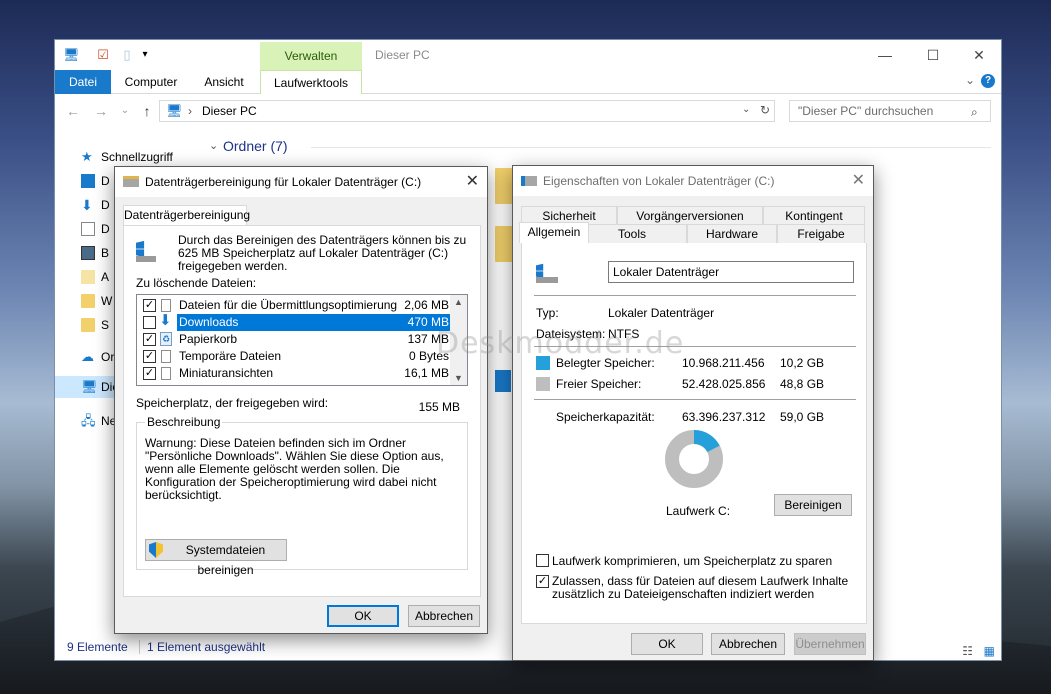  What do you see at coordinates (970, 80) in the screenshot?
I see `chevron-down-icon: ⌄` at bounding box center [970, 80].